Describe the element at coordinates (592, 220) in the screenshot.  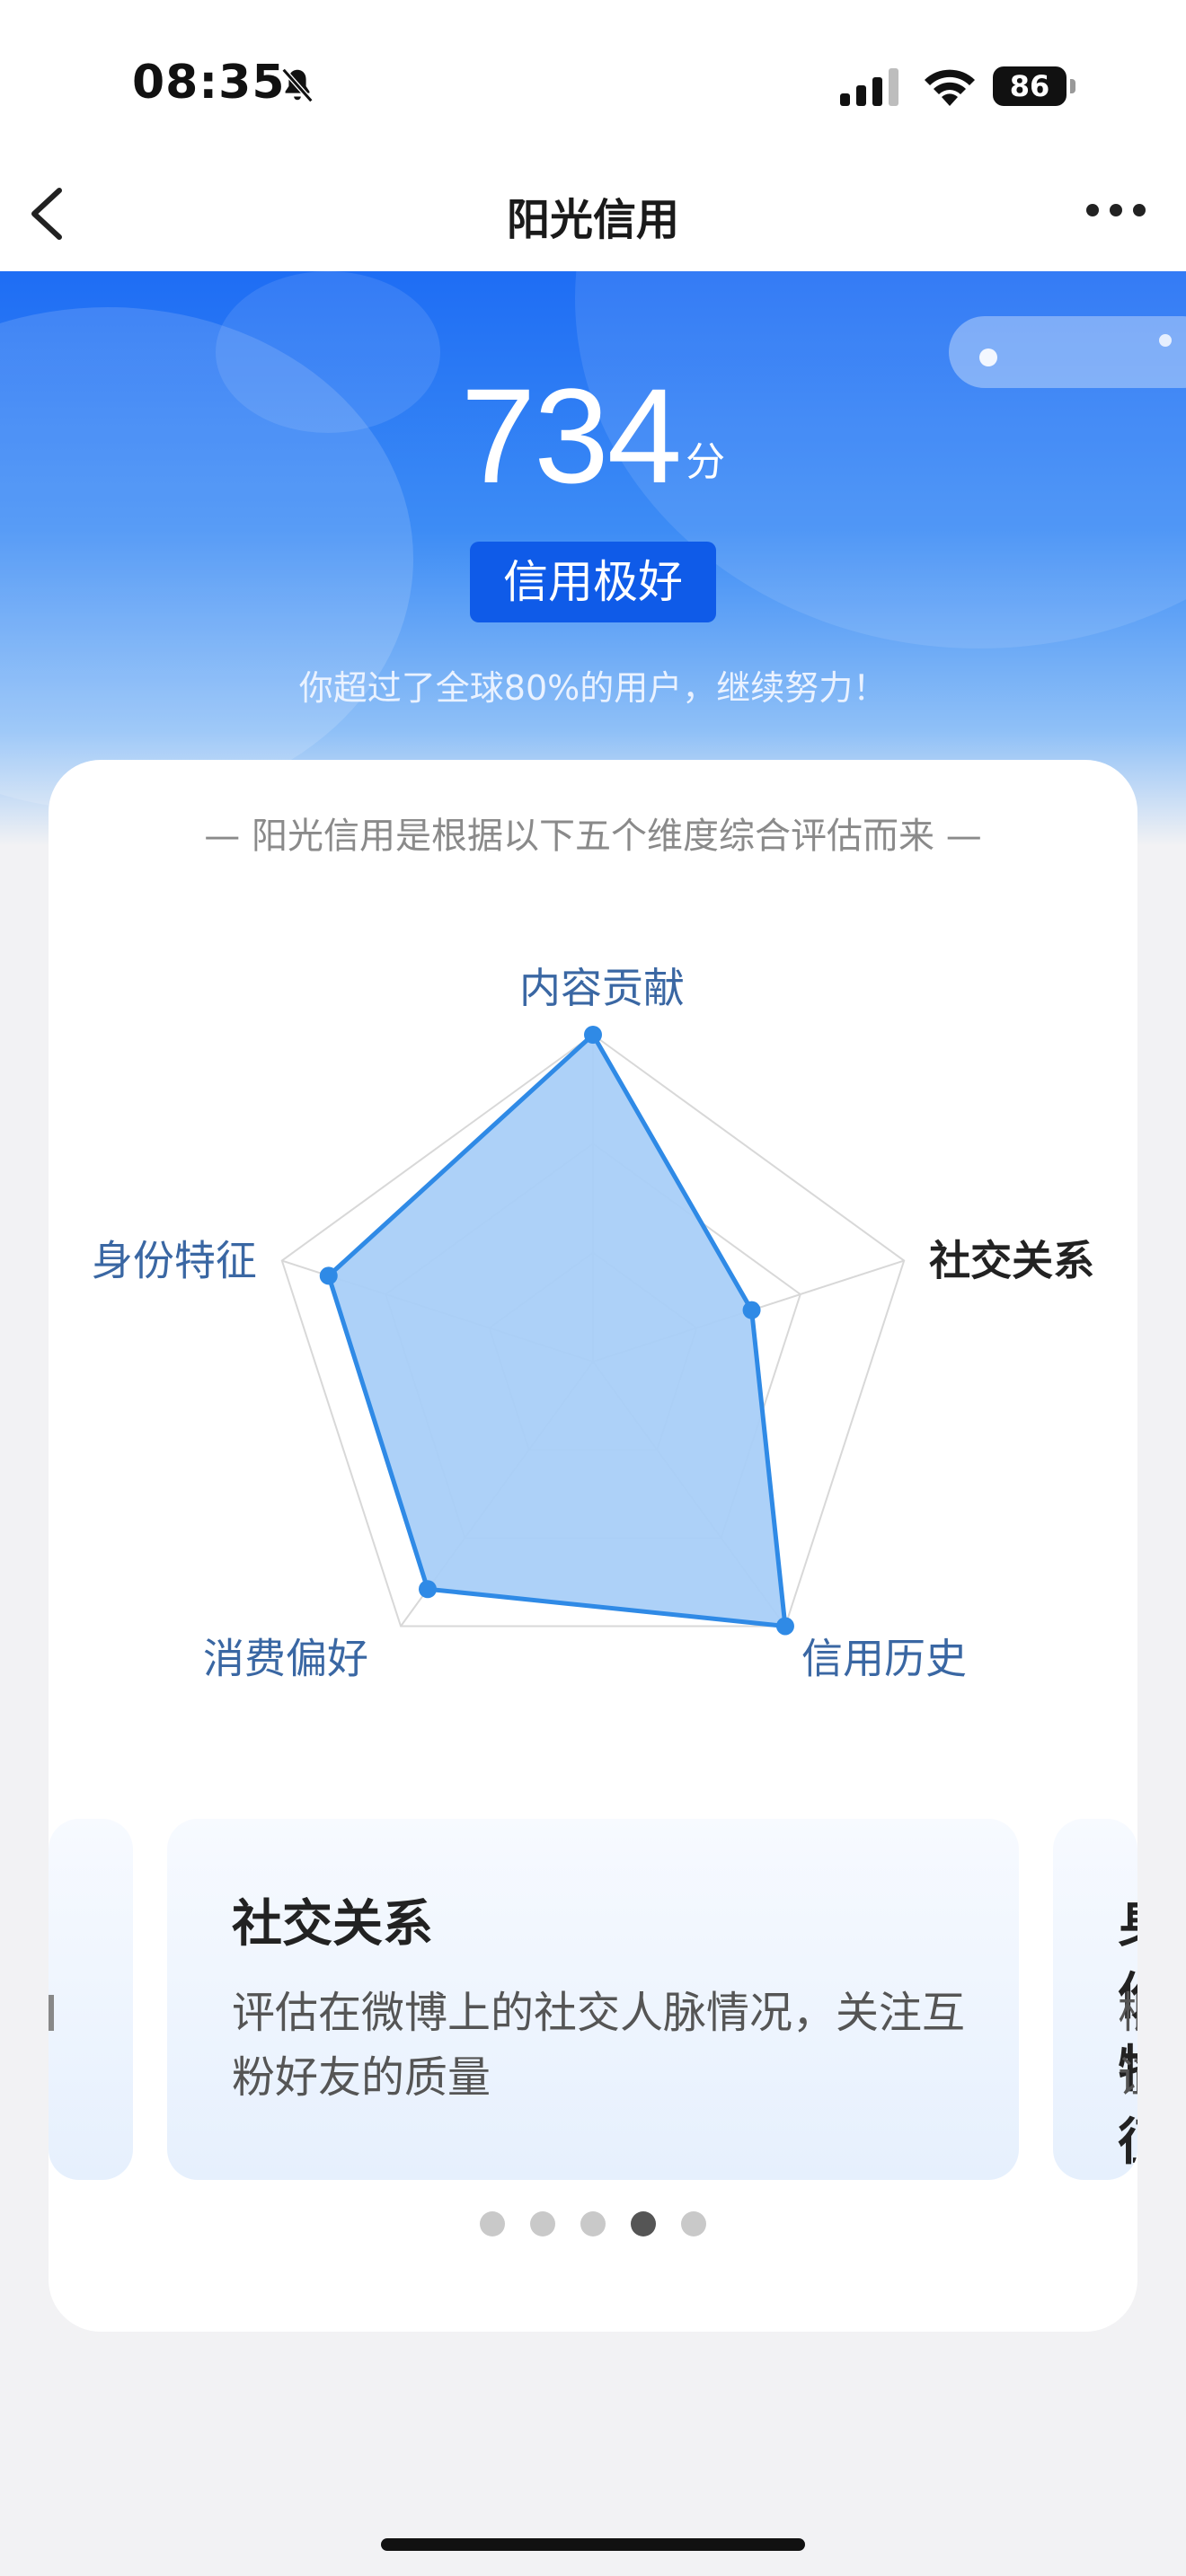
I see `page-title: 阳光信用` at that location.